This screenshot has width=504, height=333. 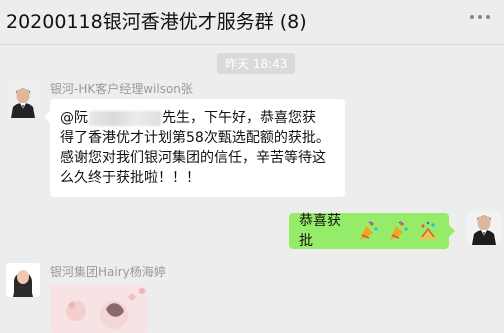 I want to click on sender-name: 银河集团Hairy杨海婷, so click(x=108, y=272).